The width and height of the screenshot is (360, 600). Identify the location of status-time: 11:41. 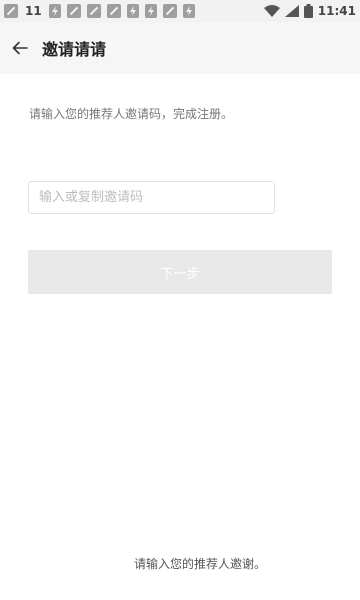
(336, 11).